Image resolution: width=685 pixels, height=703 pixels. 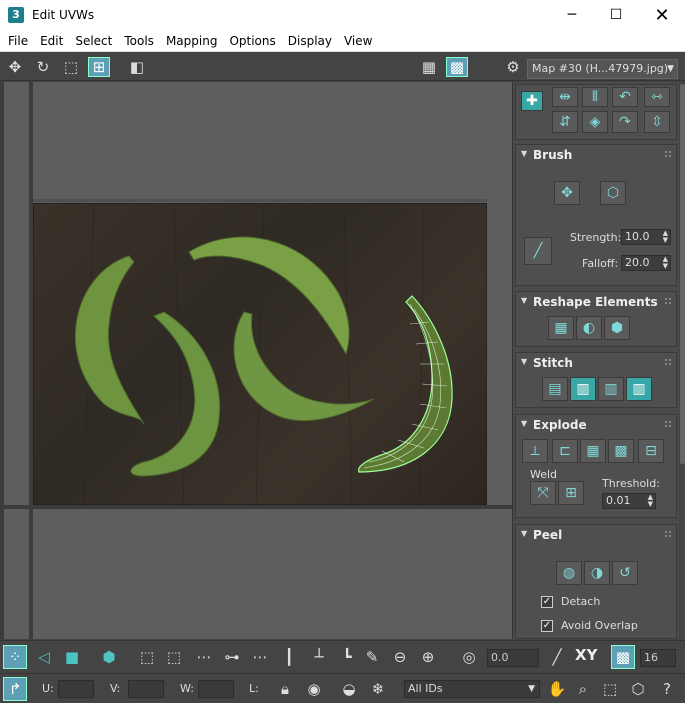 I want to click on shrink-selection-icon: ⬚, so click(x=174, y=657).